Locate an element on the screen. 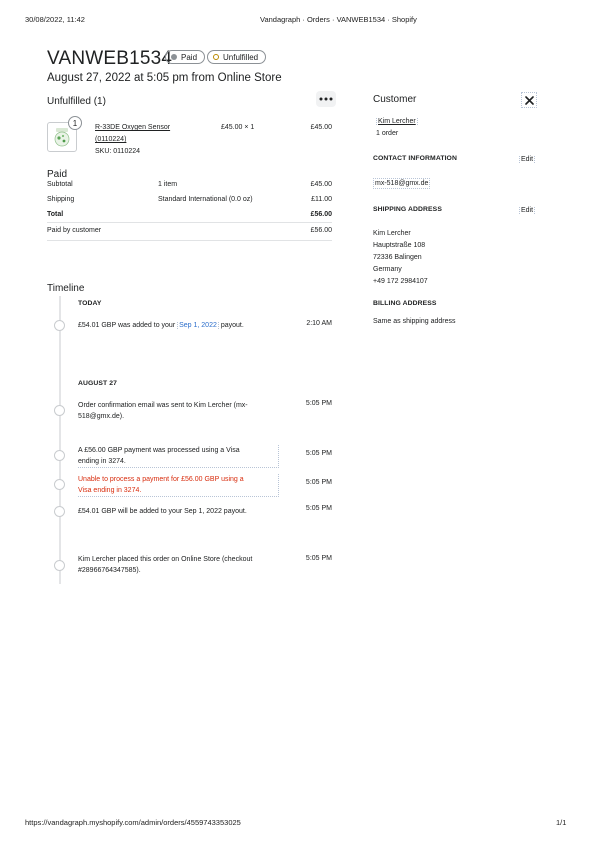  paid-by-customer-label: Paid by customer is located at coordinates (74, 230).